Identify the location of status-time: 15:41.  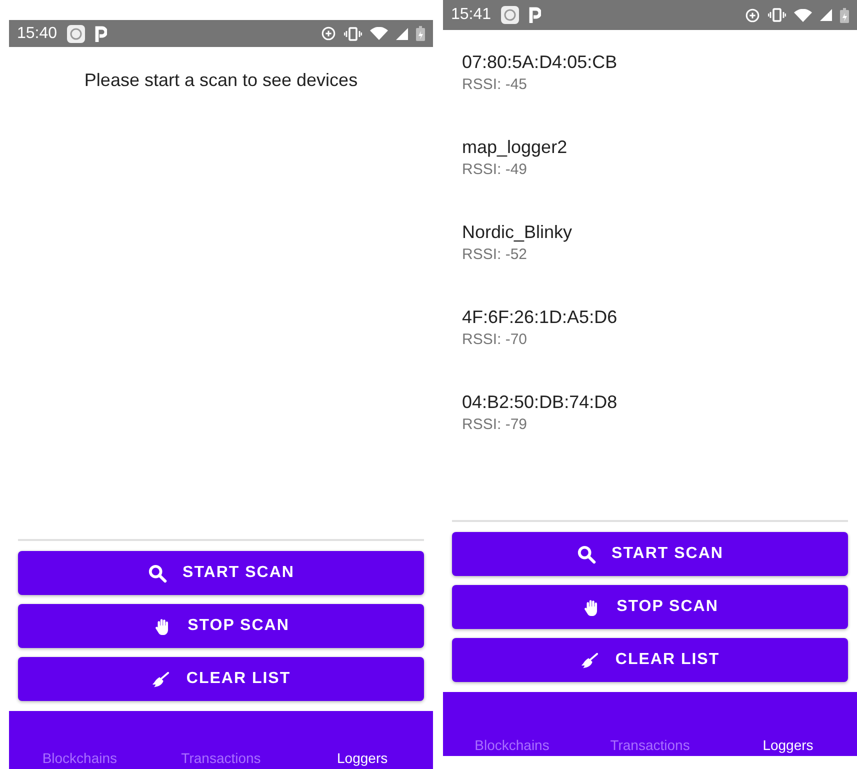
(471, 15).